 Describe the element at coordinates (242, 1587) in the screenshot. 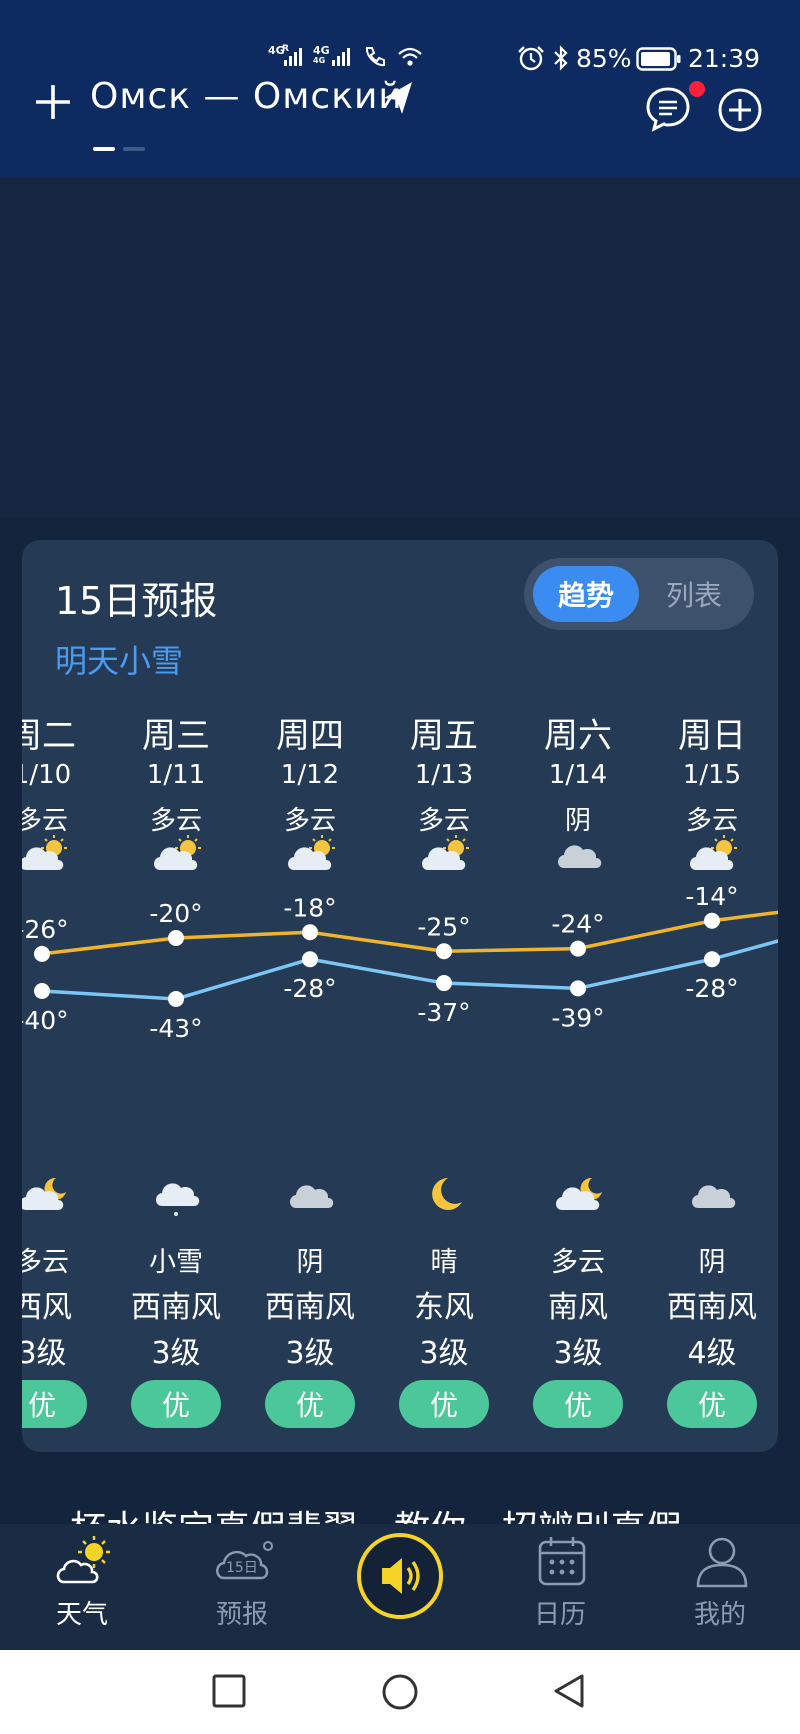

I see `nav-forecast: 15日 预报` at that location.